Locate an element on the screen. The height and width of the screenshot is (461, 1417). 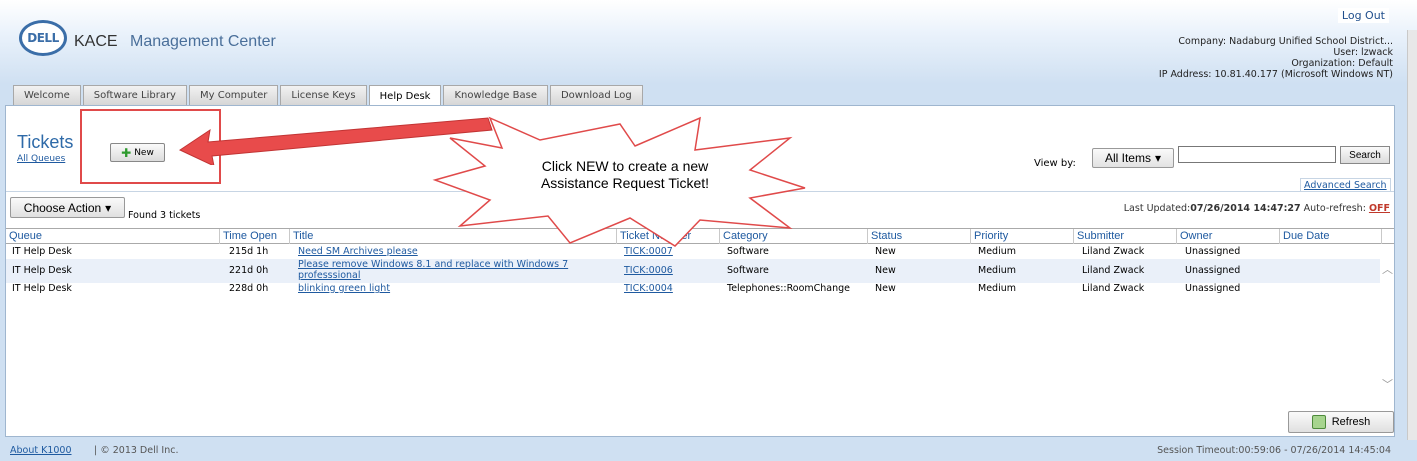
column-header-queue: Queue is located at coordinates (113, 236).